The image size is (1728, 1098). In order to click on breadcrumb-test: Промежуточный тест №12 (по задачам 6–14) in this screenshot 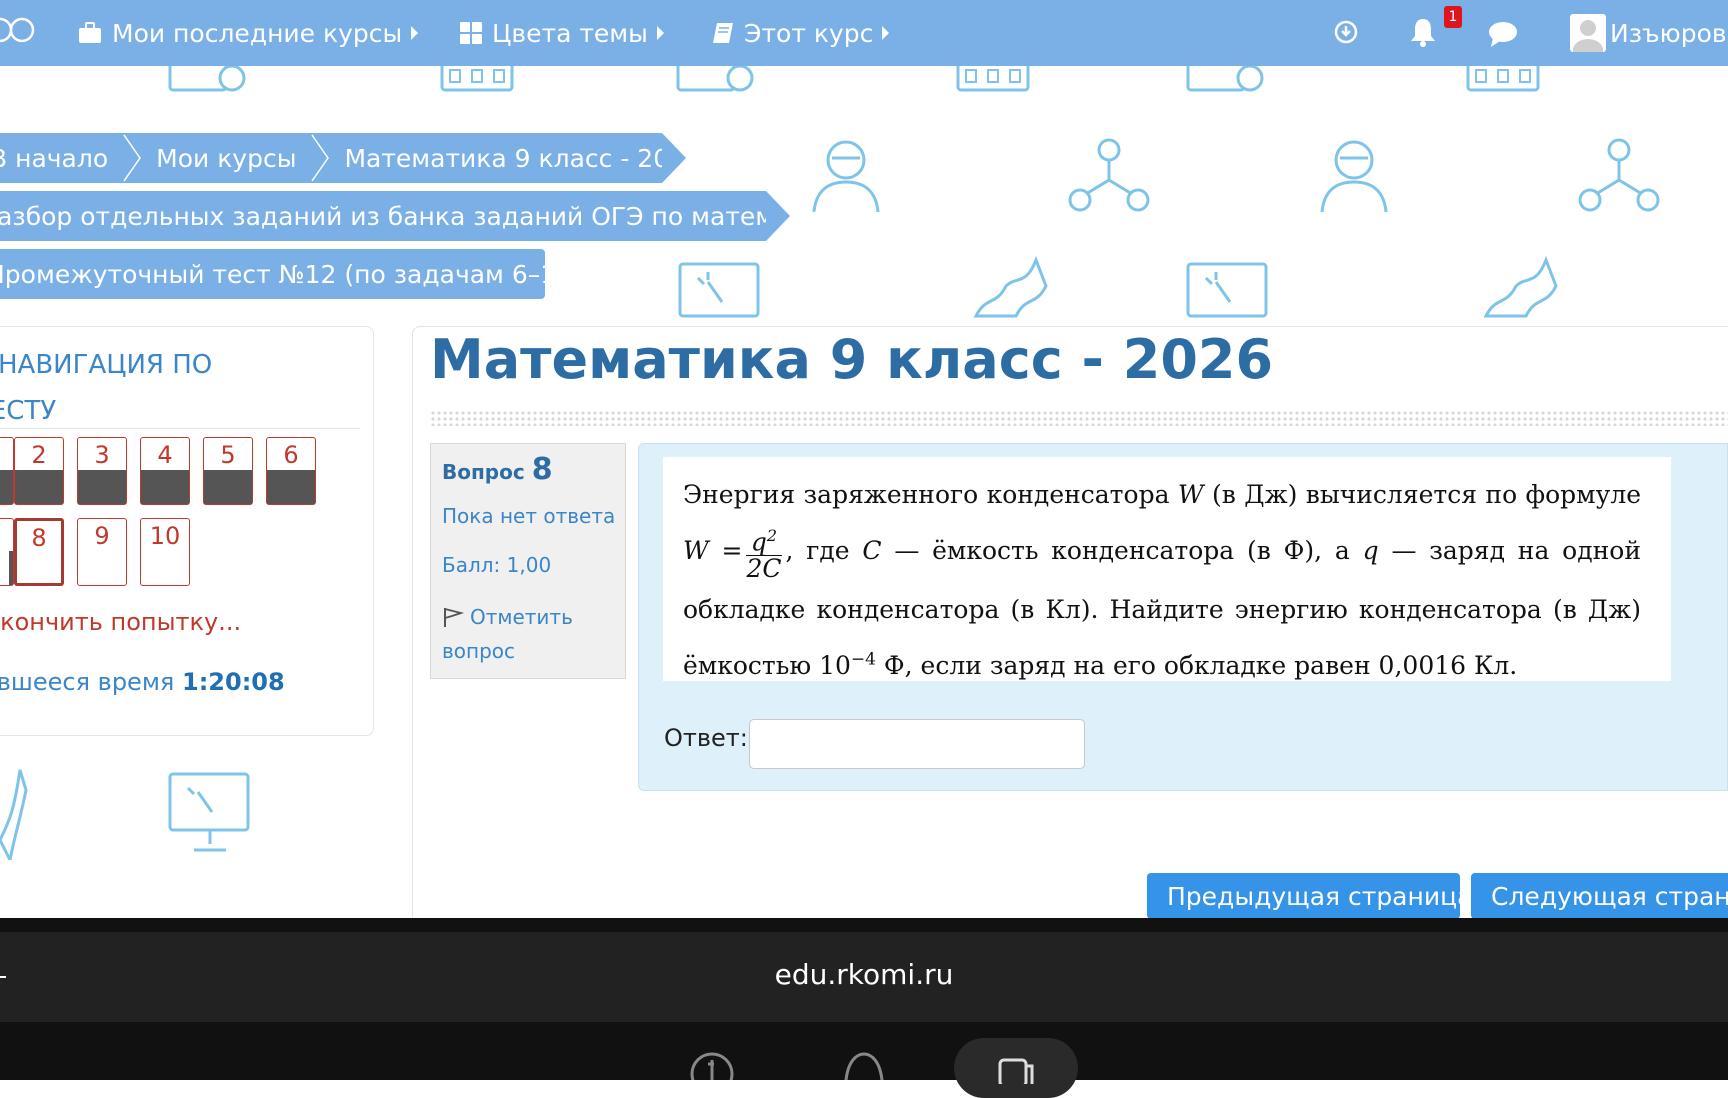, I will do `click(291, 274)`.